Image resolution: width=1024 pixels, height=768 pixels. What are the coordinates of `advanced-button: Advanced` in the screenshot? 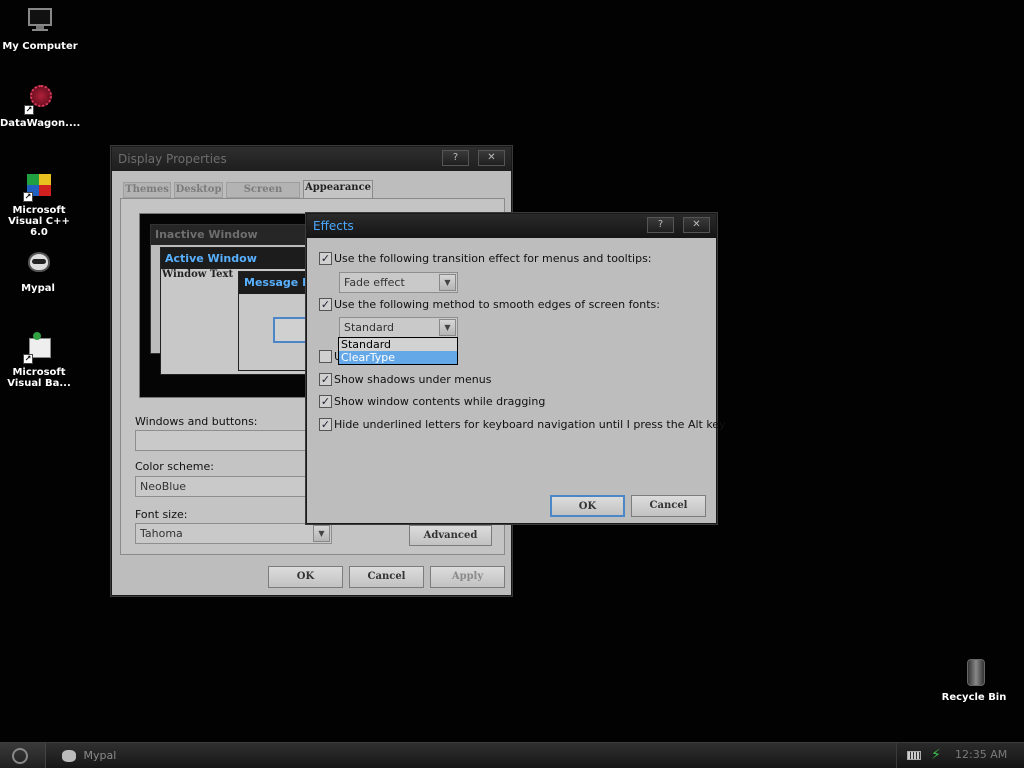 It's located at (450, 535).